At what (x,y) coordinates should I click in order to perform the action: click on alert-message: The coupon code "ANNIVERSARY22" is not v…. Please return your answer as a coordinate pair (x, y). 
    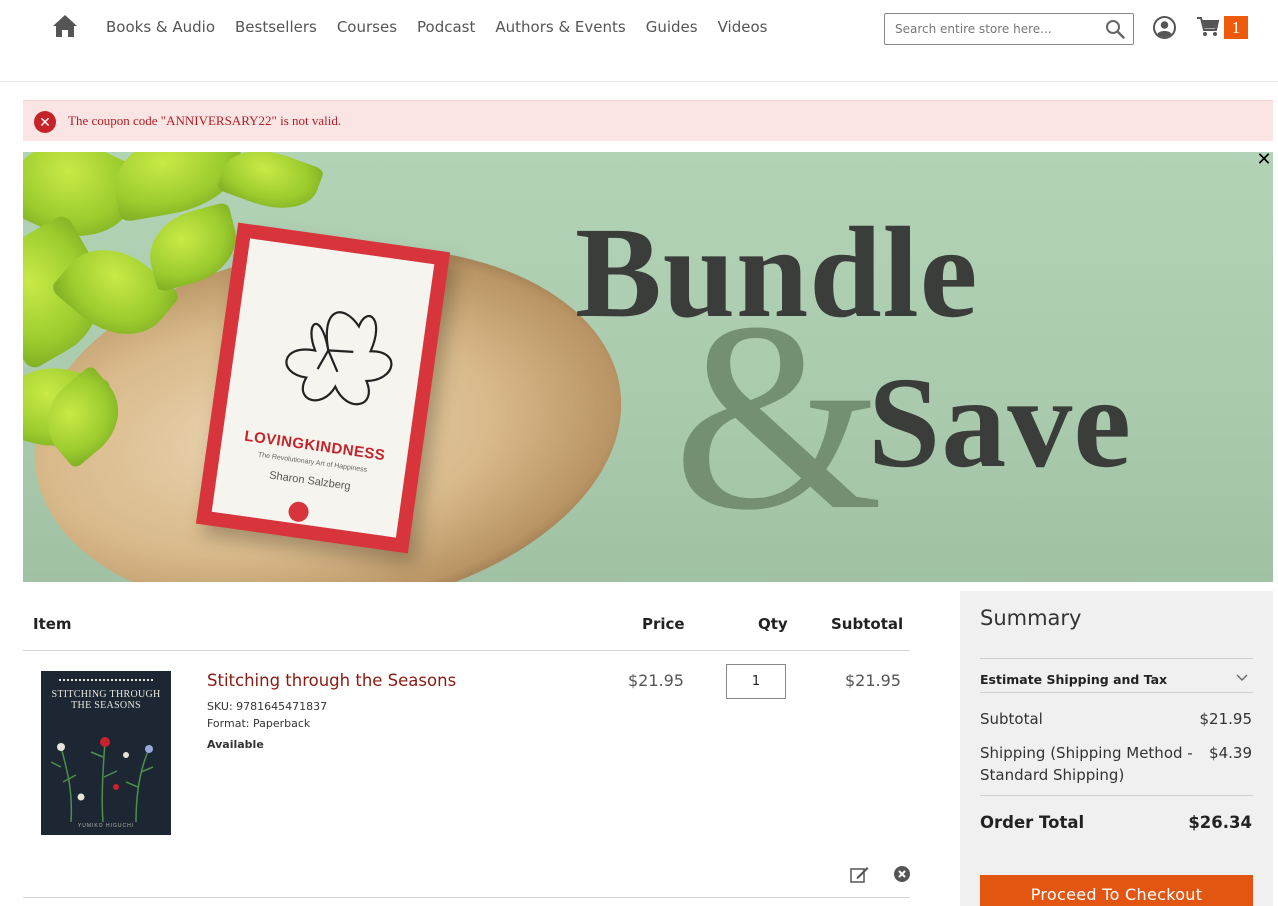
    Looking at the image, I should click on (205, 120).